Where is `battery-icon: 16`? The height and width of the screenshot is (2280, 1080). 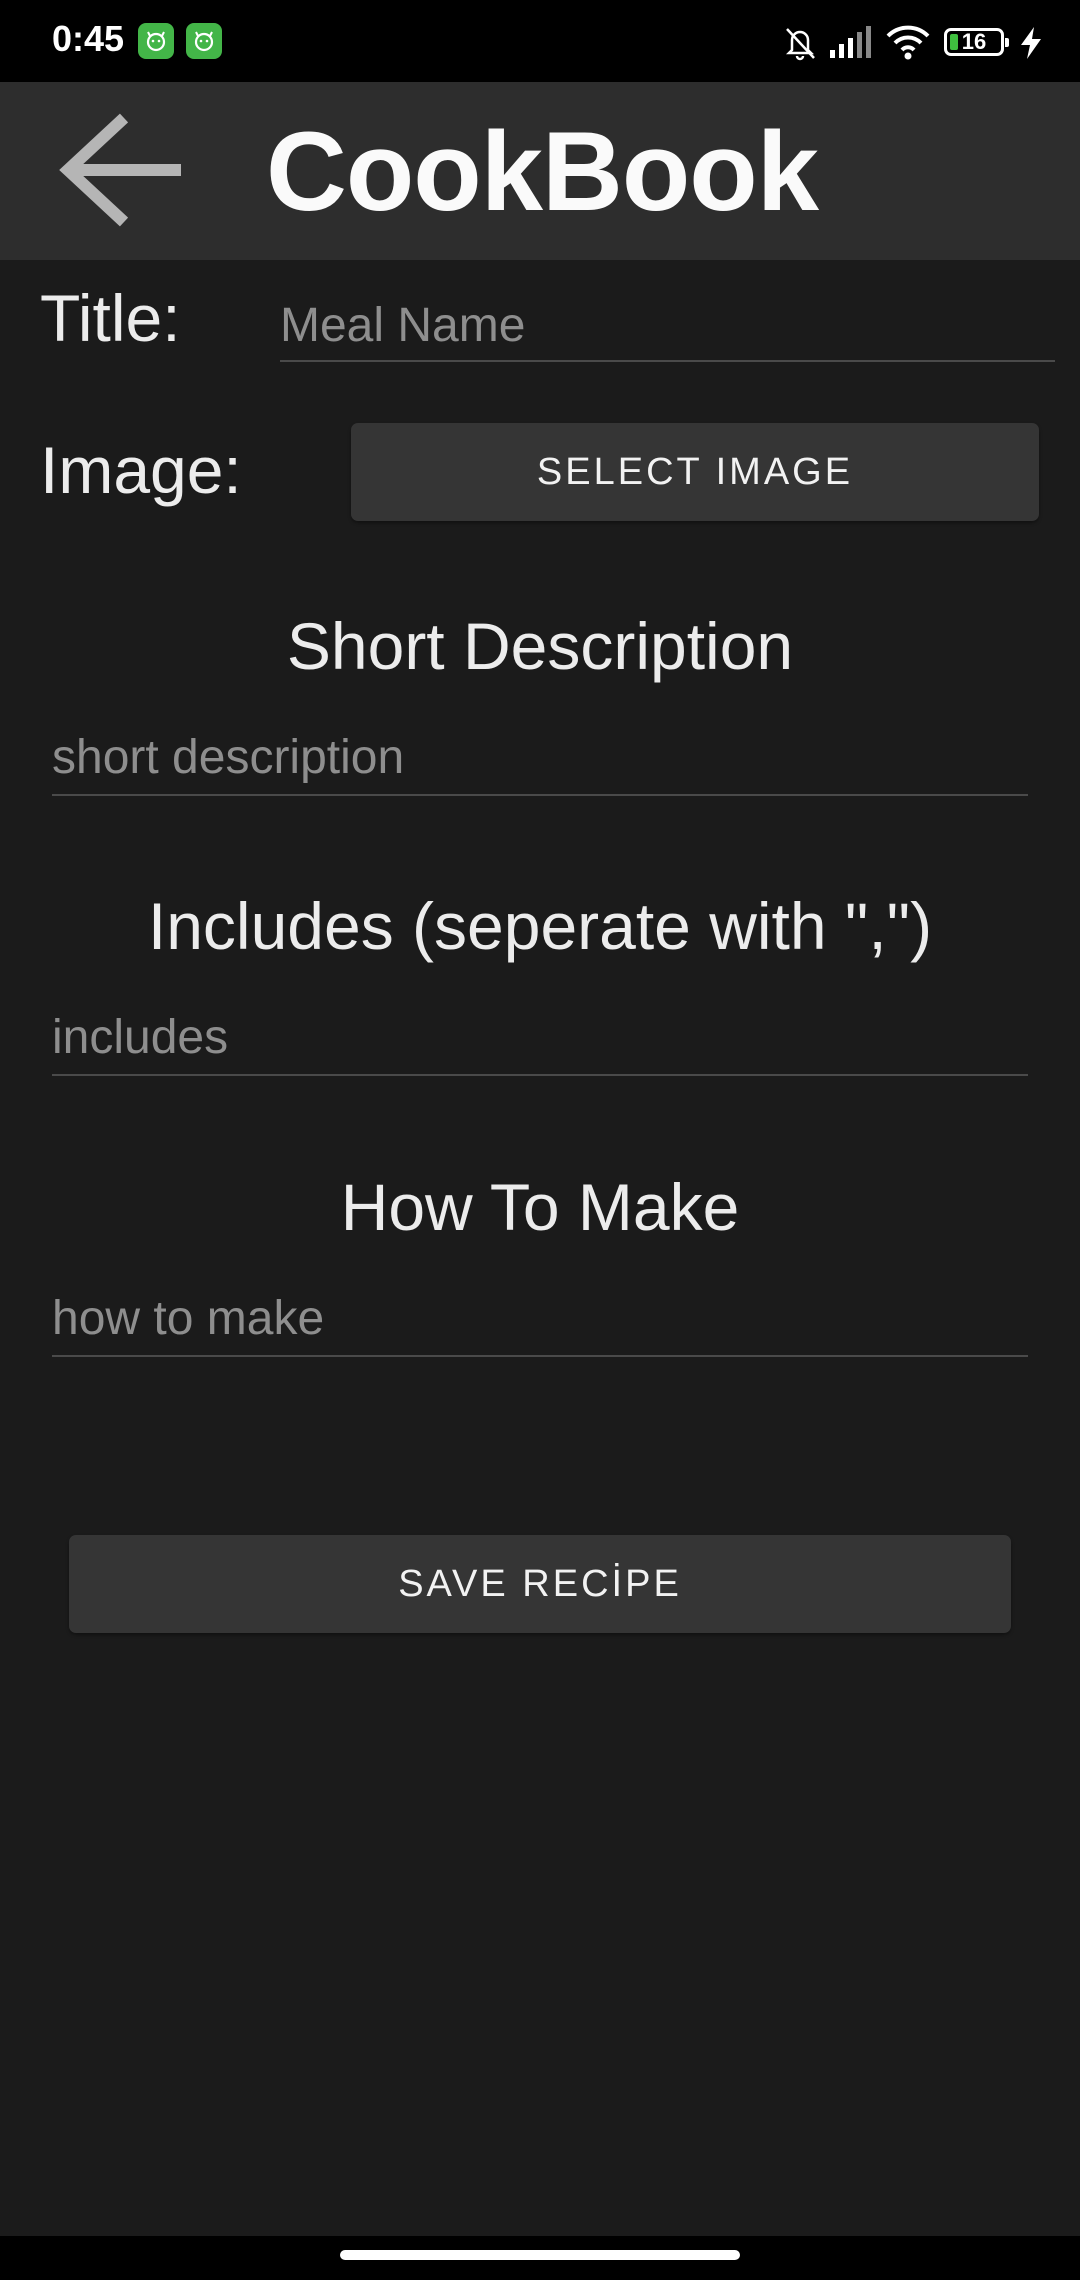
battery-icon: 16 is located at coordinates (976, 42).